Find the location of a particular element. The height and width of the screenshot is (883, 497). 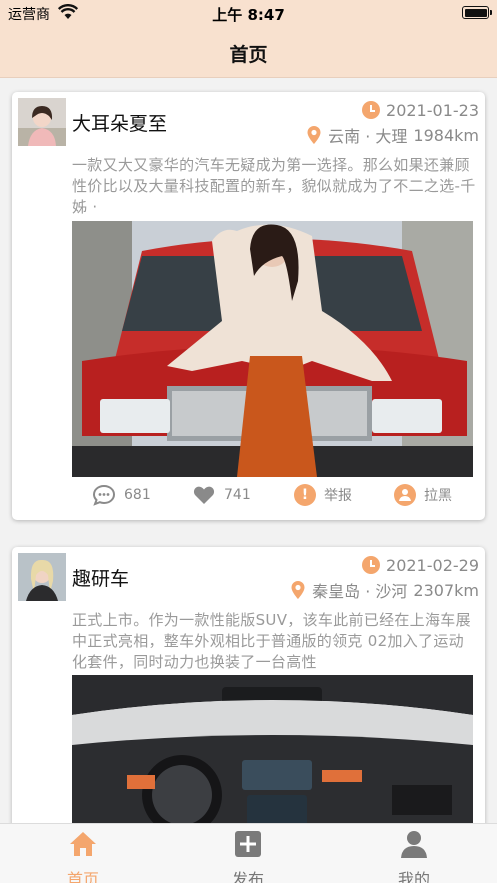

post-location: 云南 · 大理 1984km is located at coordinates (392, 135).